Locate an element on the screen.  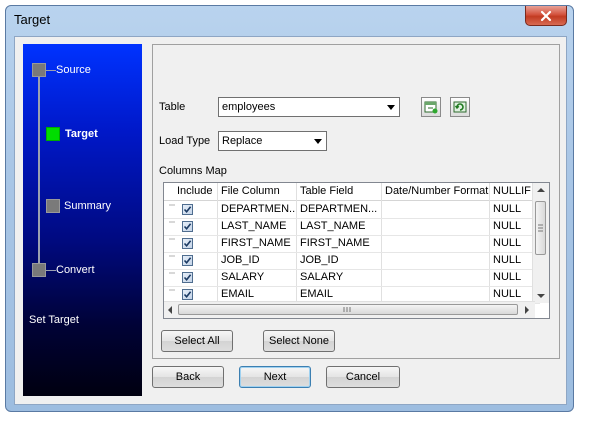
header-include: Include is located at coordinates (194, 191).